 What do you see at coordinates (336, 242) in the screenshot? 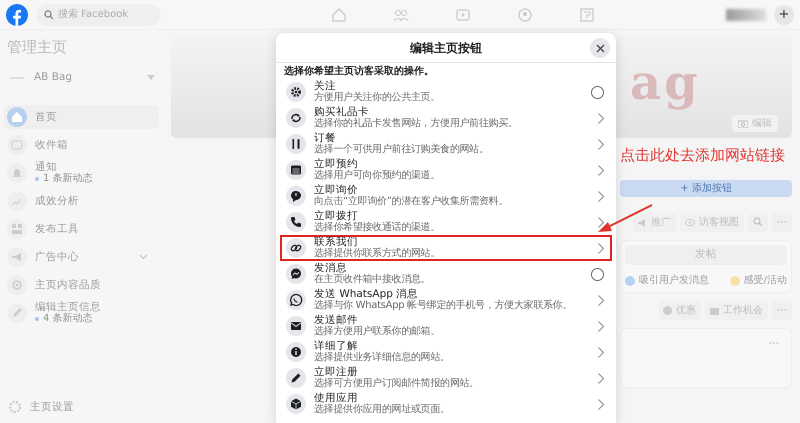
I see `option-title: 联系我们` at bounding box center [336, 242].